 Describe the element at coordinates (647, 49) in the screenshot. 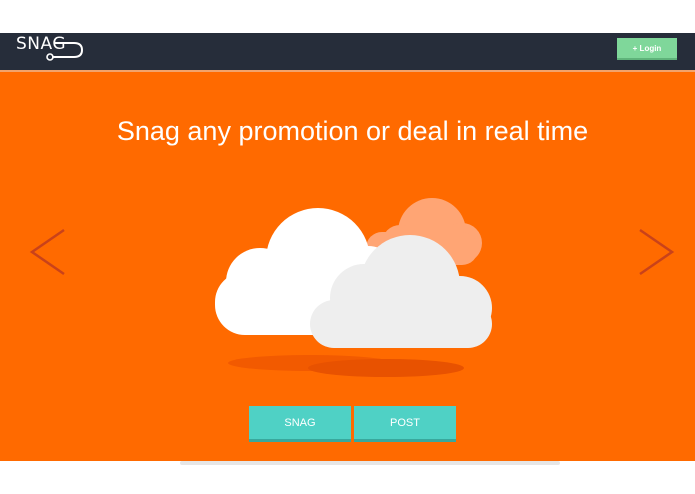

I see `login-button: + Login` at that location.